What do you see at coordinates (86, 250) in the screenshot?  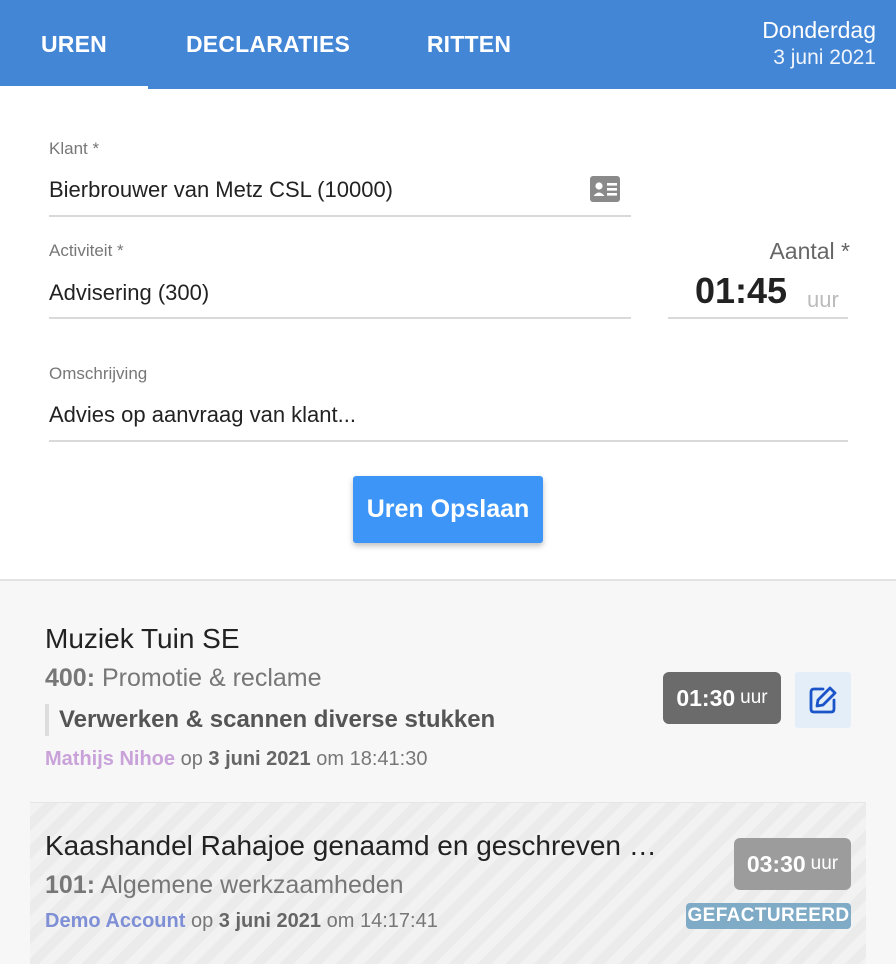 I see `activiteit-label: Activiteit *` at bounding box center [86, 250].